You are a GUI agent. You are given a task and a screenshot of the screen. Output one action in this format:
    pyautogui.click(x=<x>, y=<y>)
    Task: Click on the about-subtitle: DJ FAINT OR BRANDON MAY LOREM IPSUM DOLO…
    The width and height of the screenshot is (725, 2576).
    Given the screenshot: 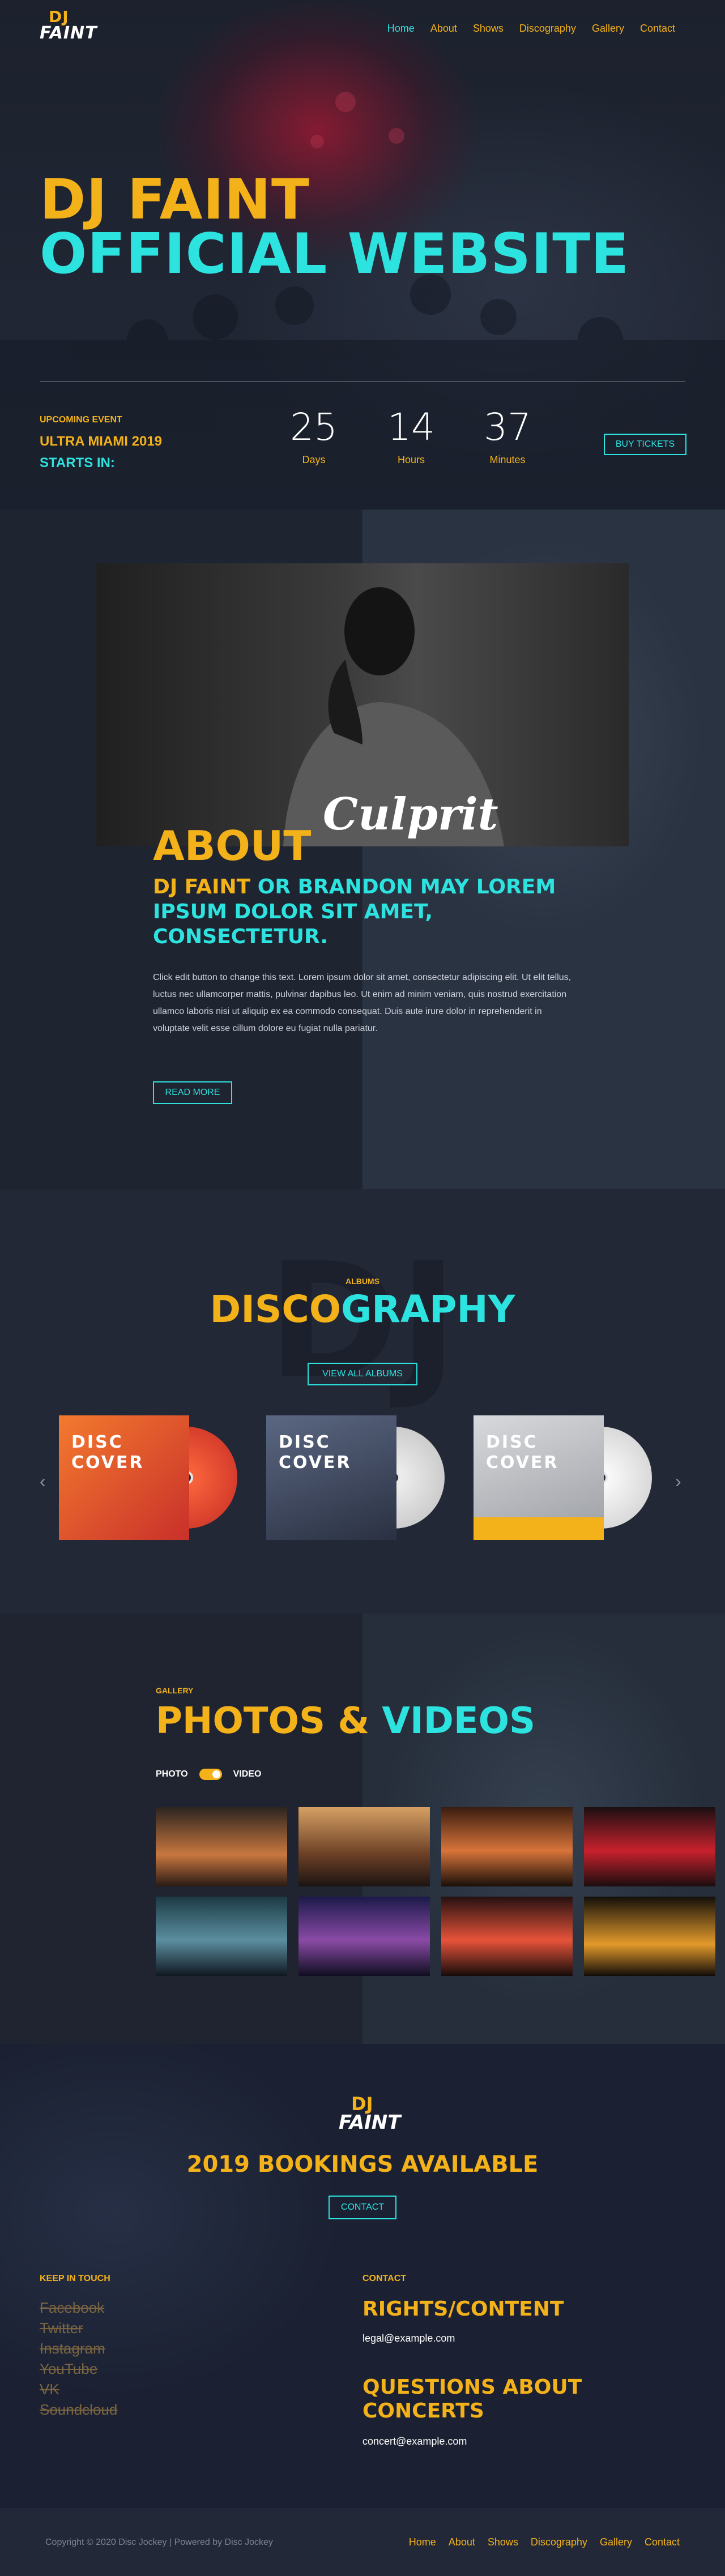 What is the action you would take?
    pyautogui.click(x=368, y=912)
    